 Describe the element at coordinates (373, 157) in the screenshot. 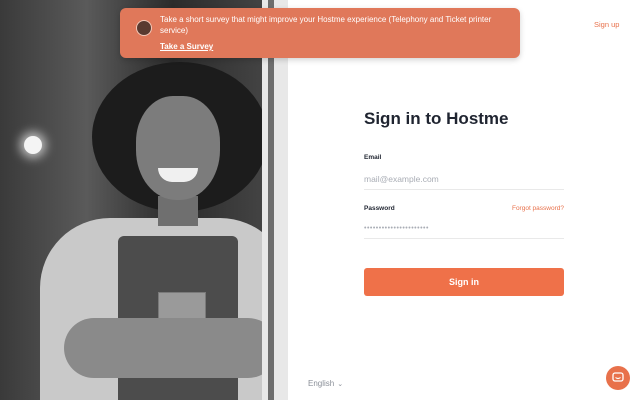

I see `email-label: Email` at that location.